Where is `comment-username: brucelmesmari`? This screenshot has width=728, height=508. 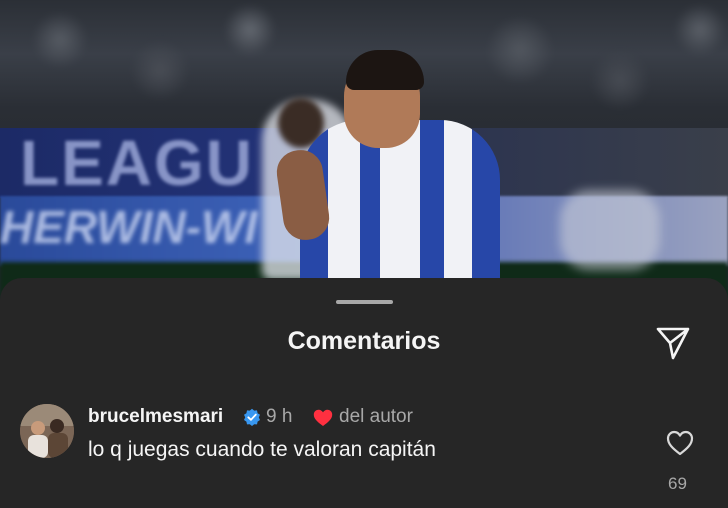
comment-username: brucelmesmari is located at coordinates (155, 417).